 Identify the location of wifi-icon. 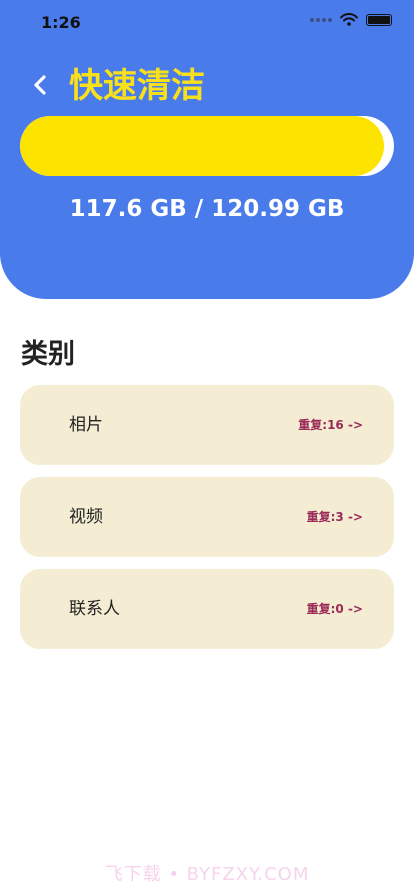
(349, 19).